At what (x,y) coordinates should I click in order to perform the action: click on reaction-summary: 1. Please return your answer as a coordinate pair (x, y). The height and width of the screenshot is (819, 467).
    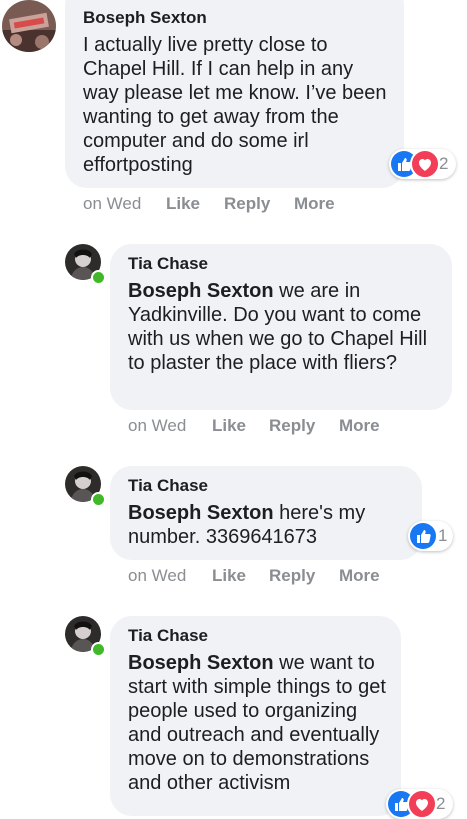
    Looking at the image, I should click on (430, 536).